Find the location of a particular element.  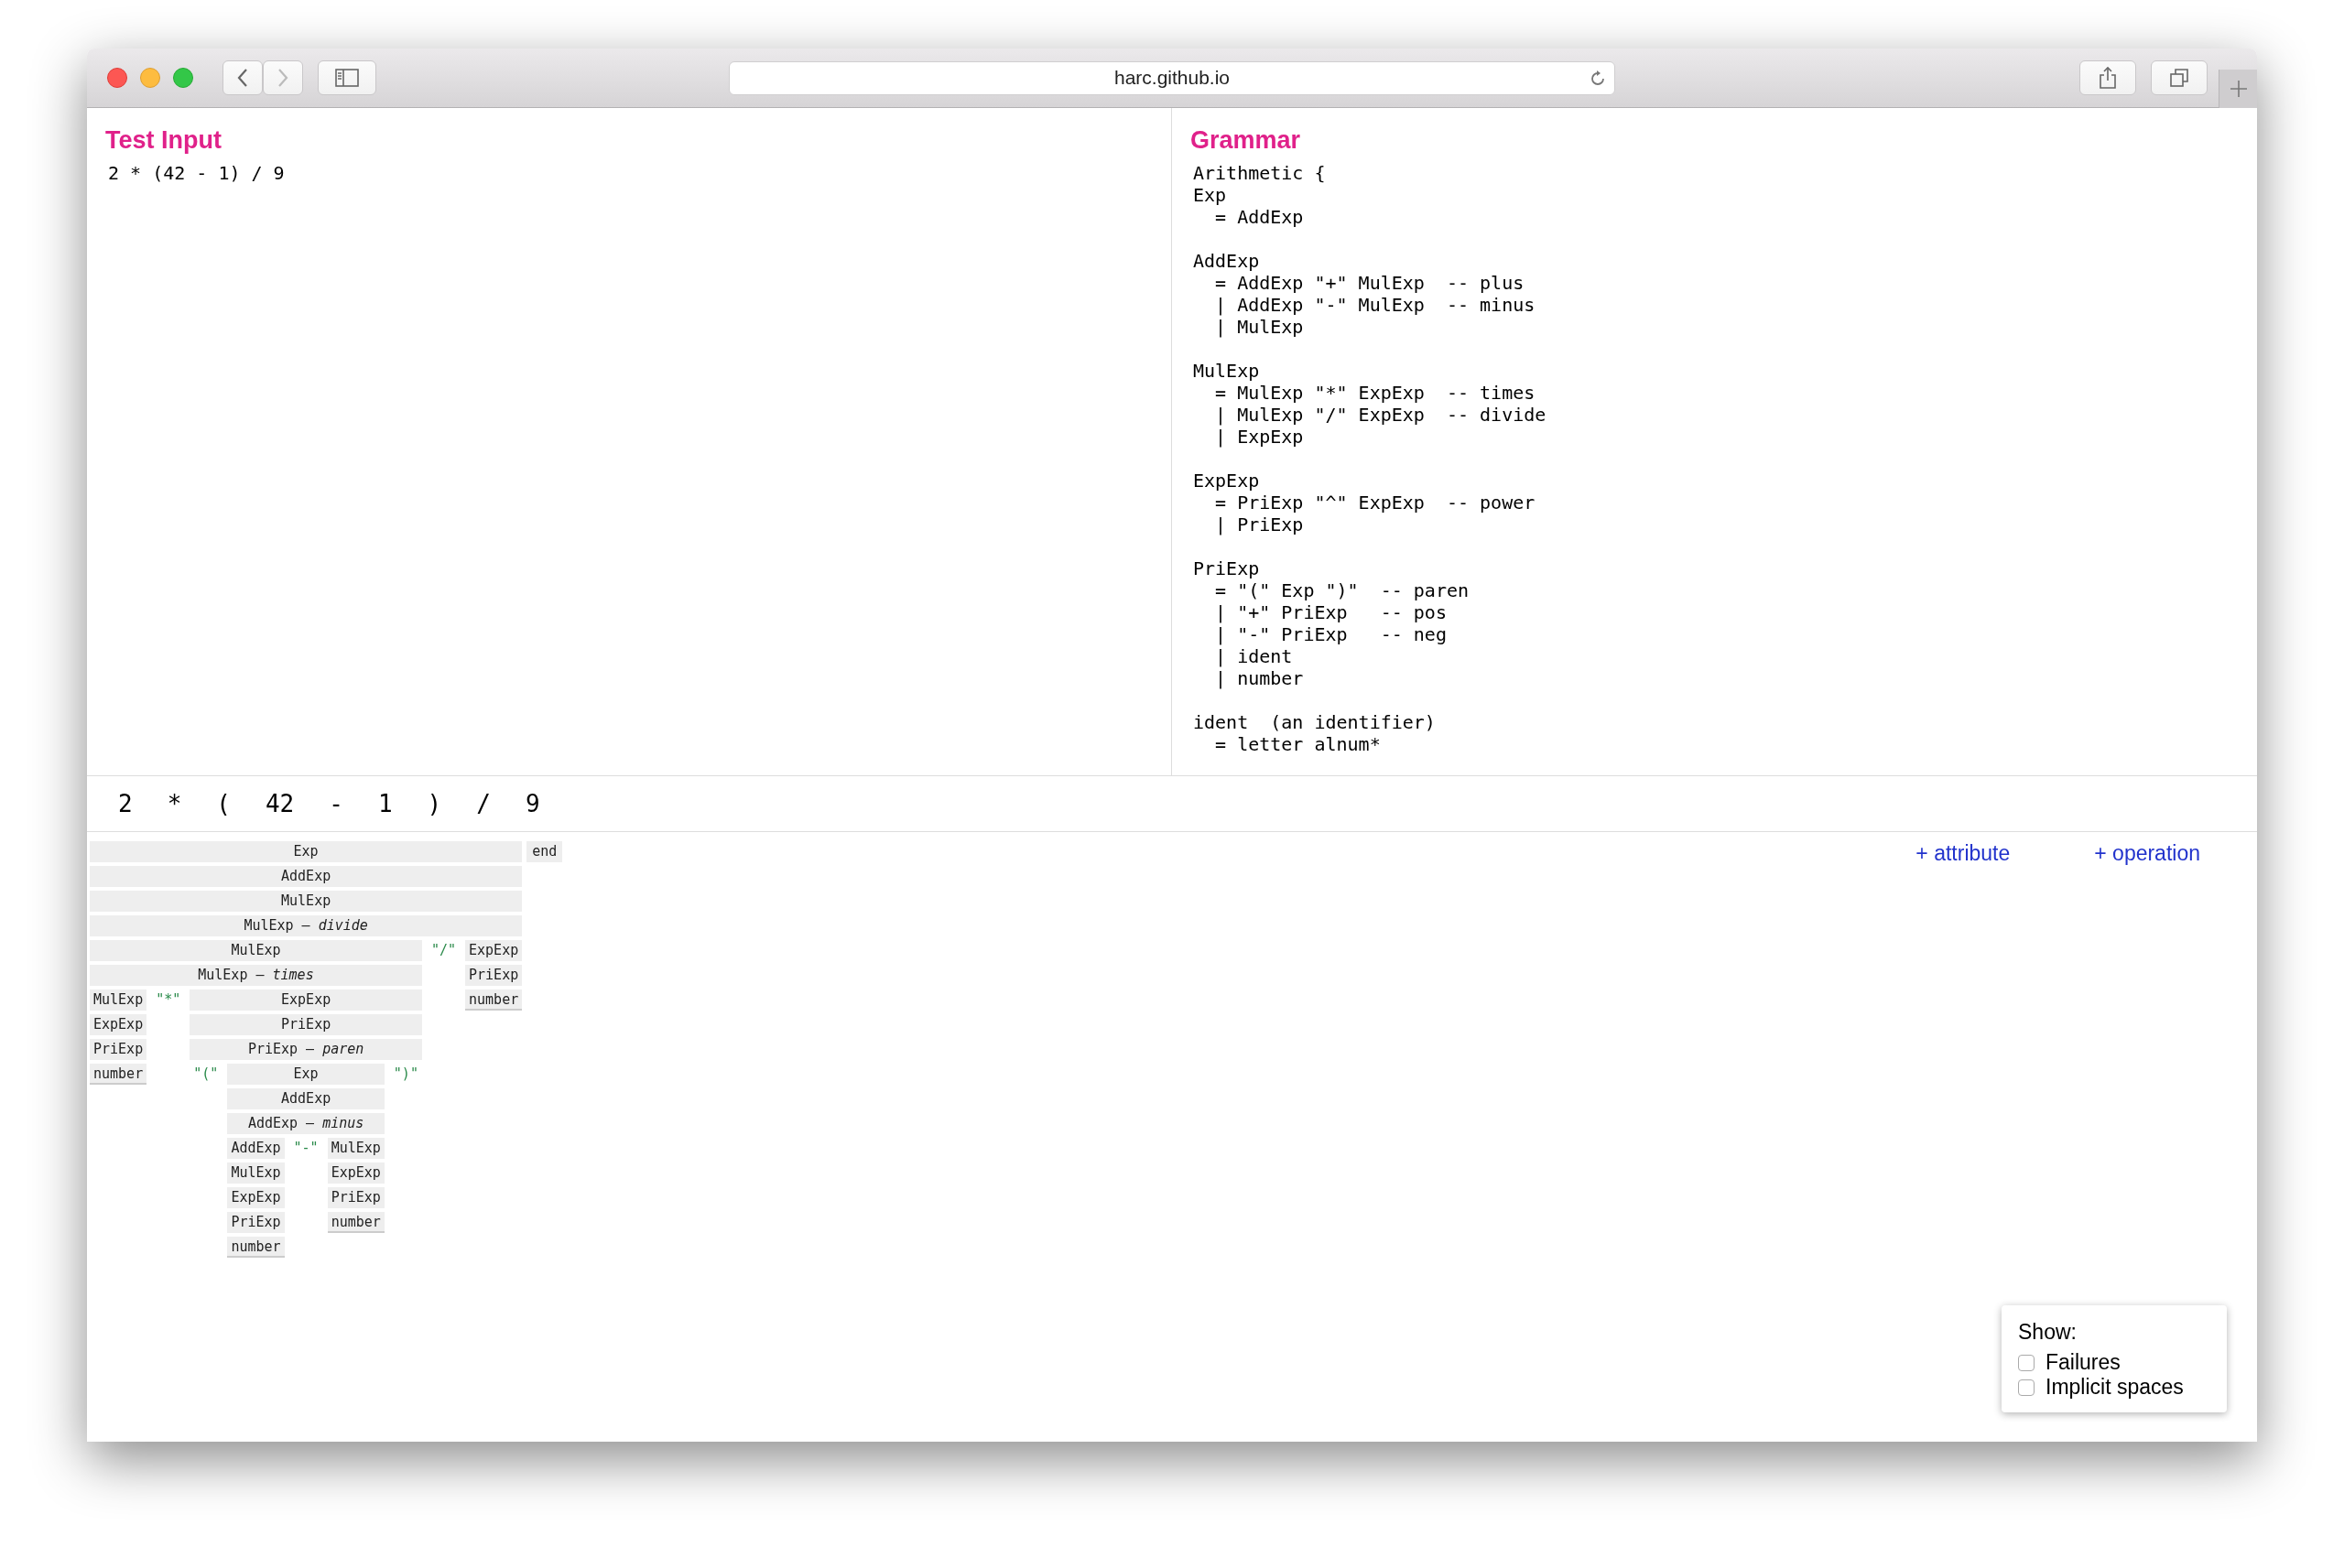

checkbox-label: Failures is located at coordinates (2084, 1362).